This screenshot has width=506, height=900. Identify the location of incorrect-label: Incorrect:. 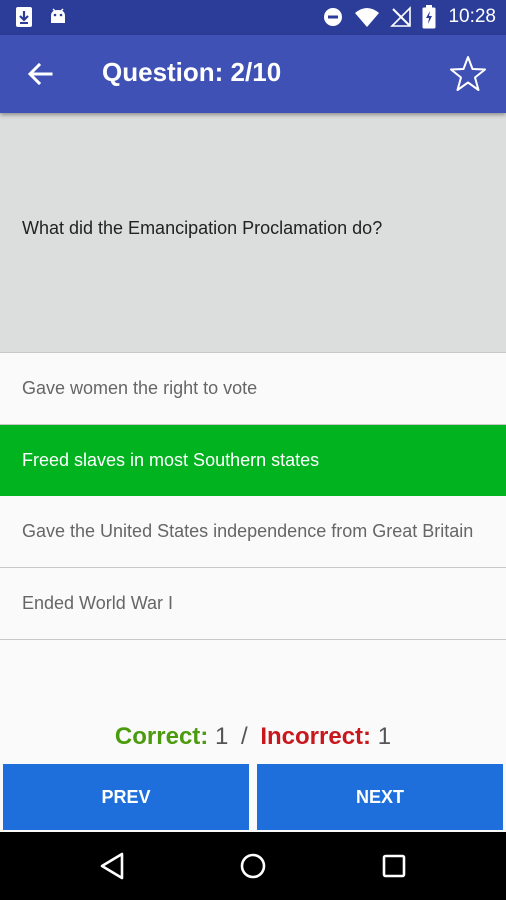
(316, 736).